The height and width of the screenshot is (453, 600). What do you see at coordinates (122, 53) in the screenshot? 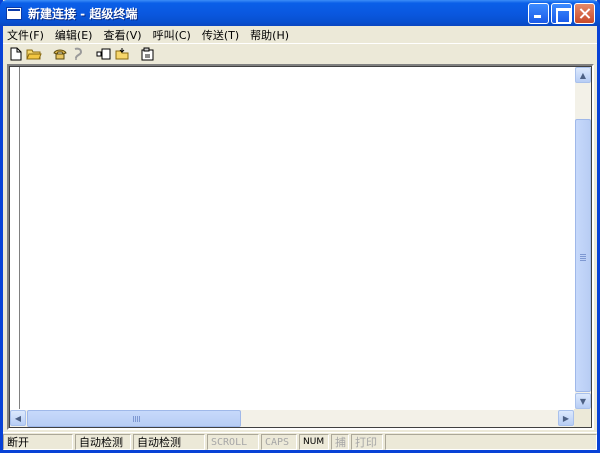
I see `receive-file-icon` at bounding box center [122, 53].